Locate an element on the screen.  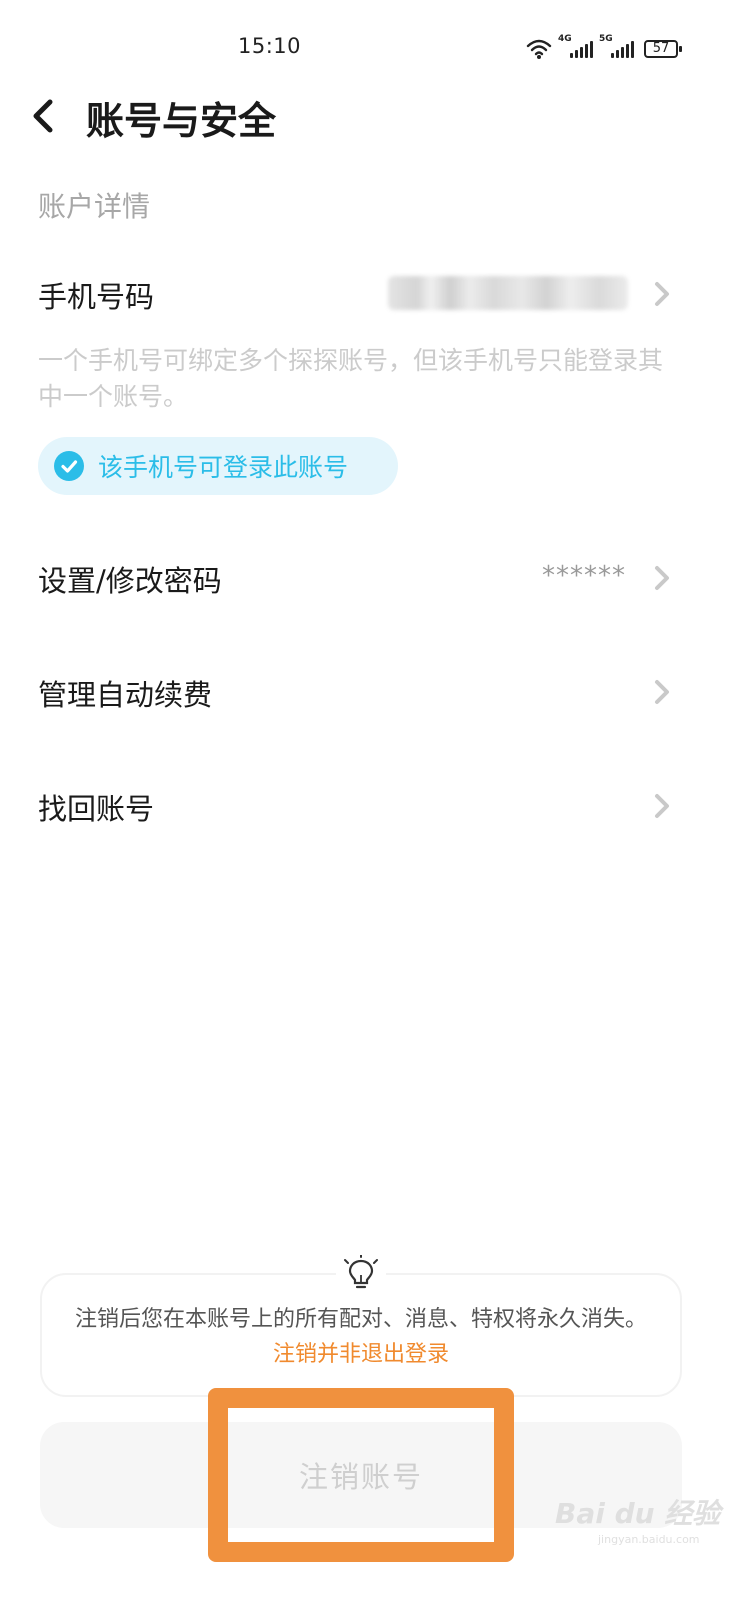
wifi-icon is located at coordinates (539, 49).